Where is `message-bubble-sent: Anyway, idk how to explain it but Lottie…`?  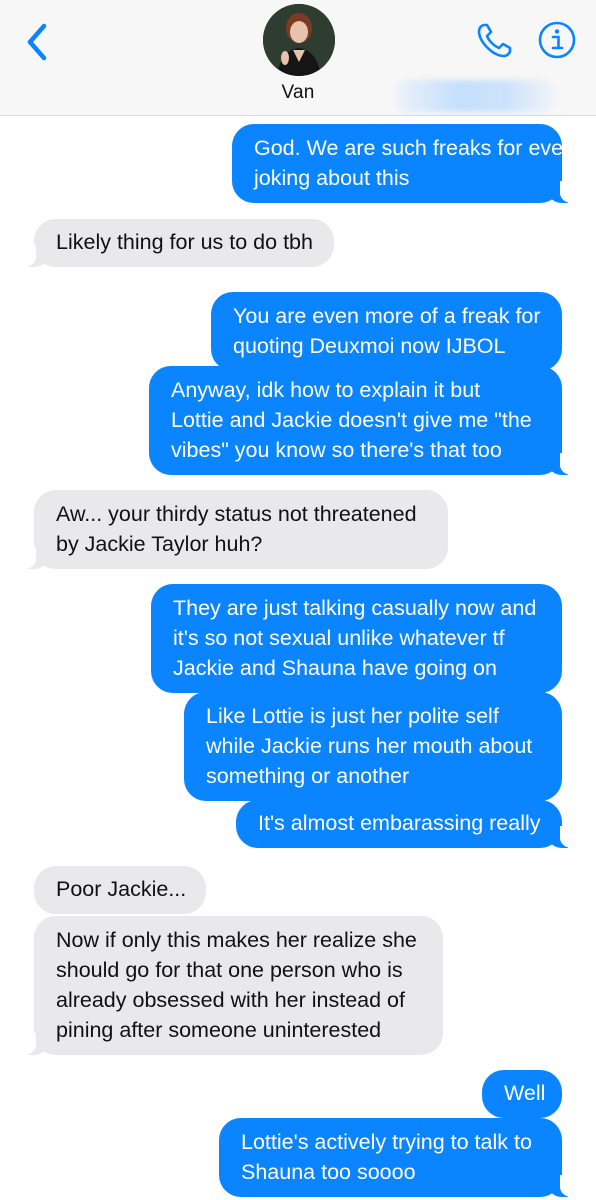
message-bubble-sent: Anyway, idk how to explain it but Lottie… is located at coordinates (362, 420).